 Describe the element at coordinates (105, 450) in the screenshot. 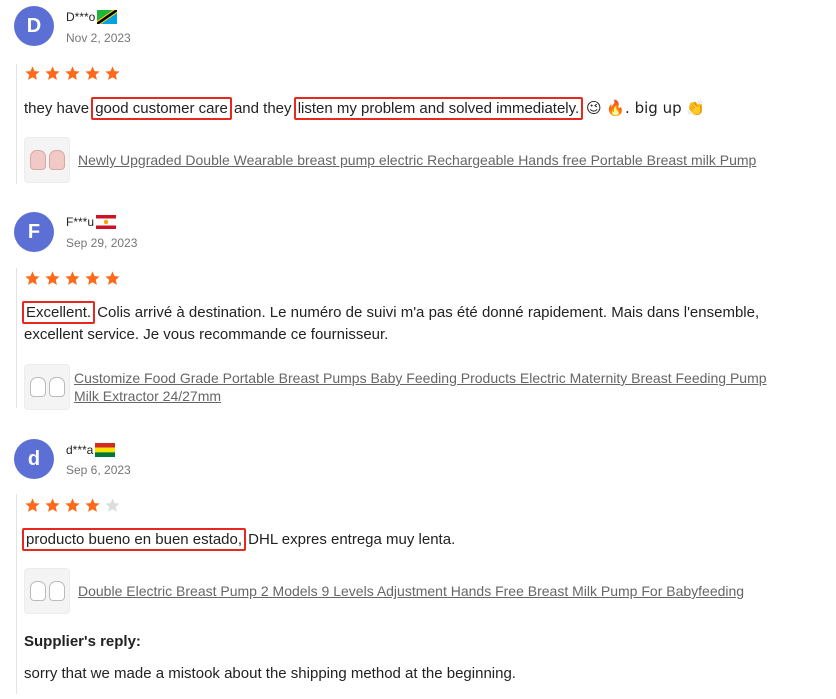

I see `bolivia-flag-icon` at that location.